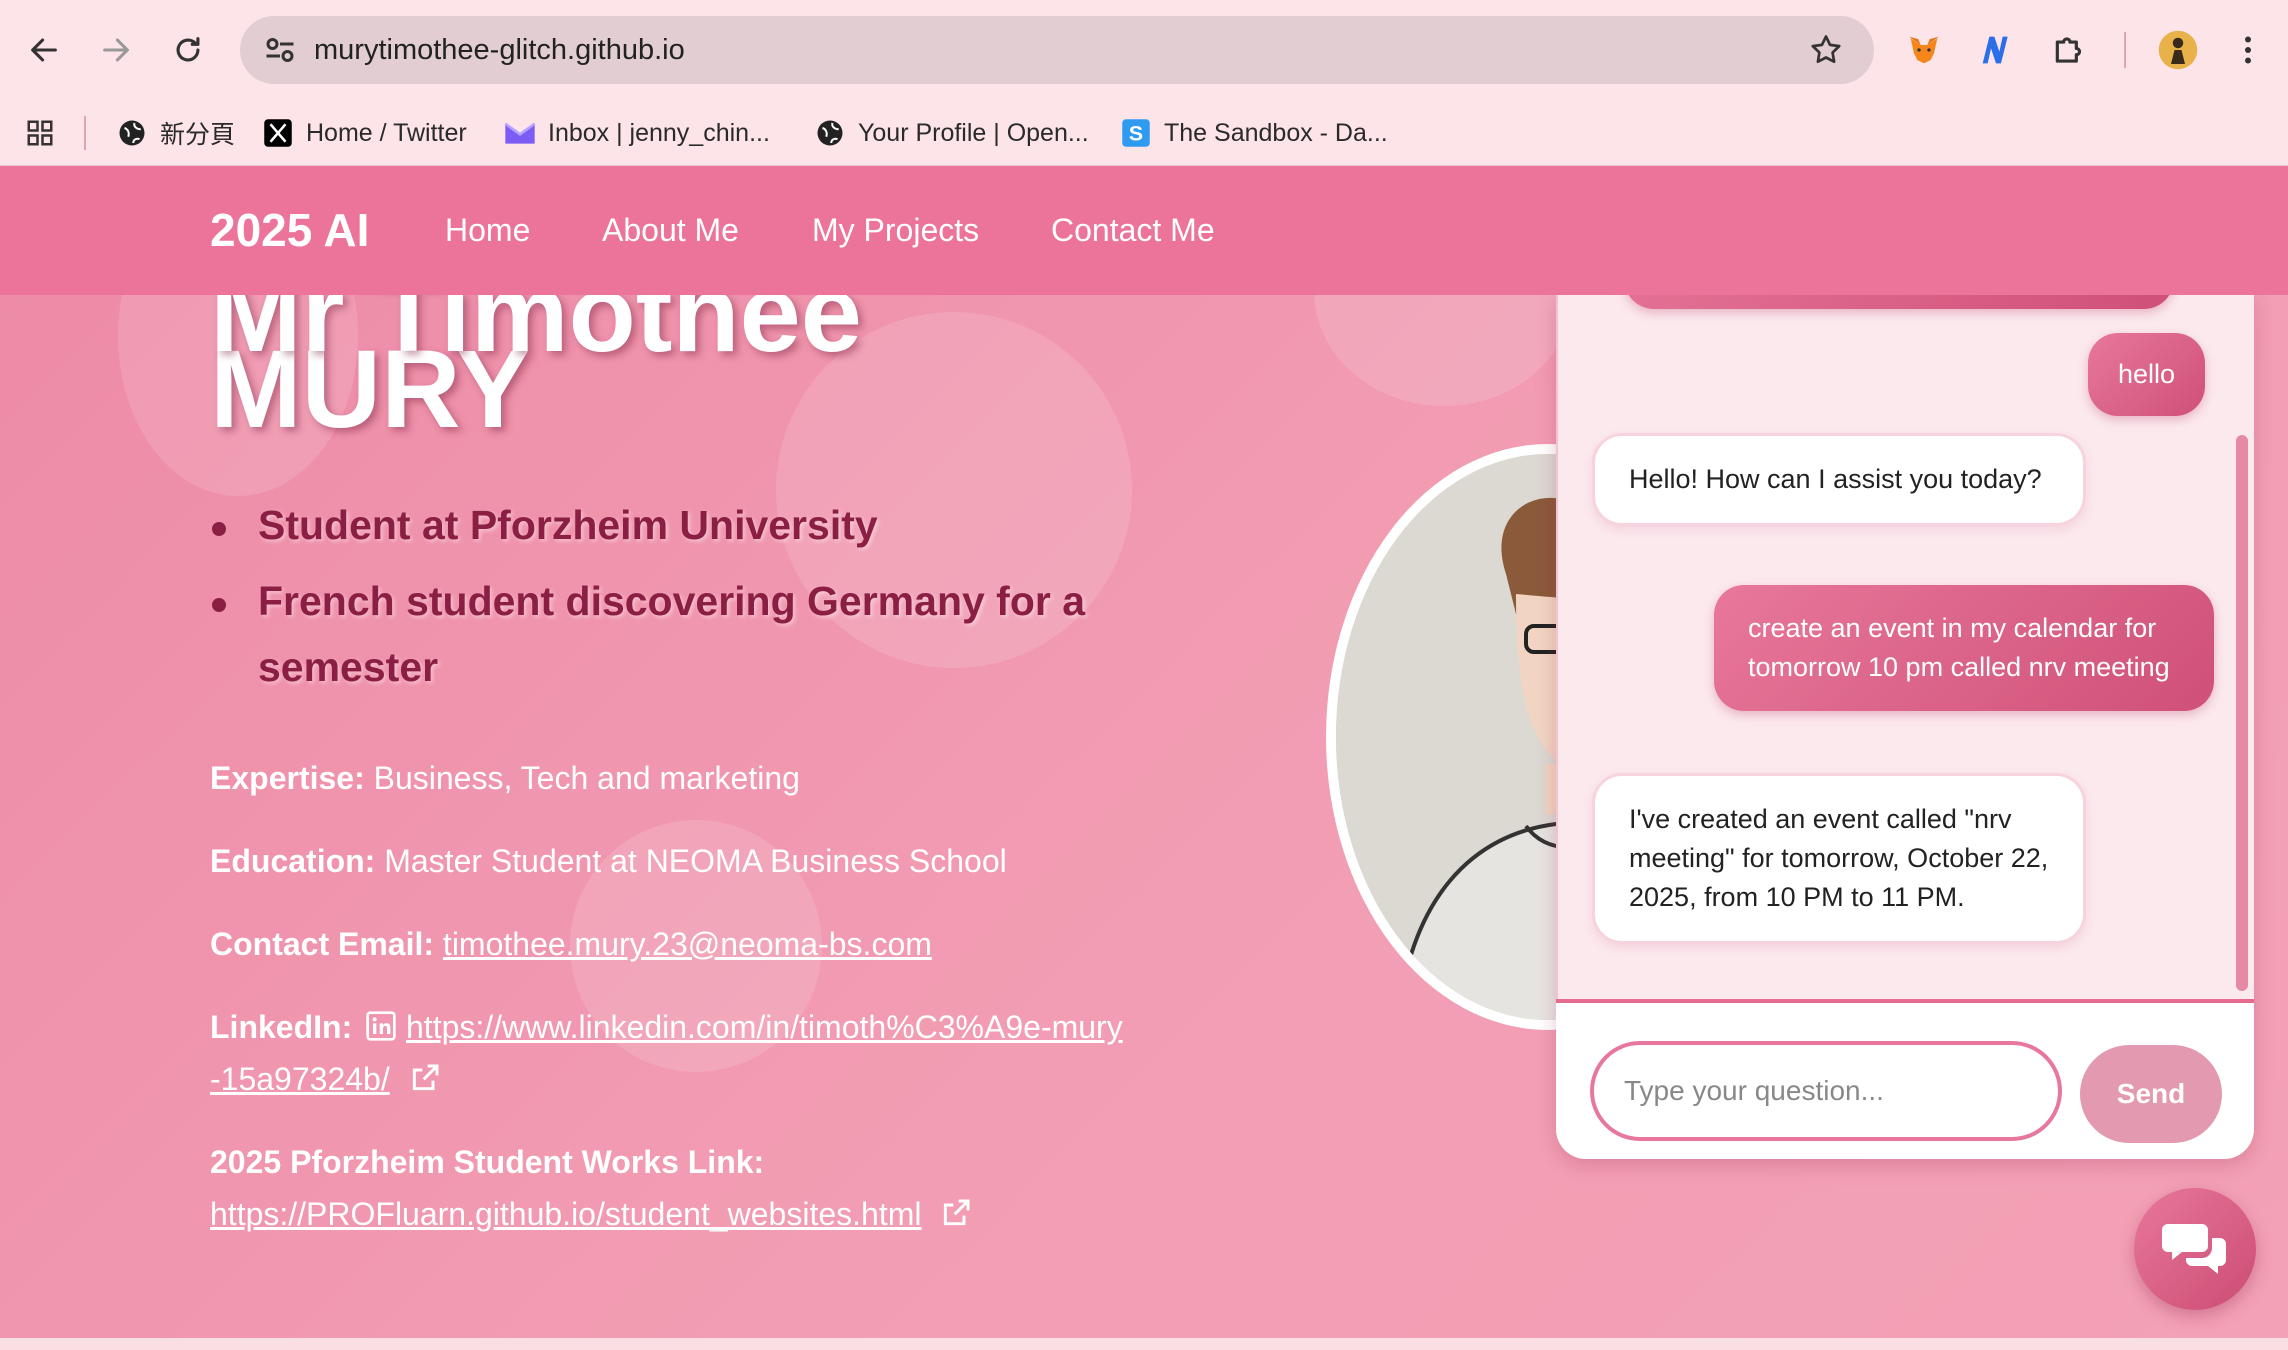 This screenshot has width=2288, height=1350. Describe the element at coordinates (293, 861) in the screenshot. I see `education-label: Education:` at that location.